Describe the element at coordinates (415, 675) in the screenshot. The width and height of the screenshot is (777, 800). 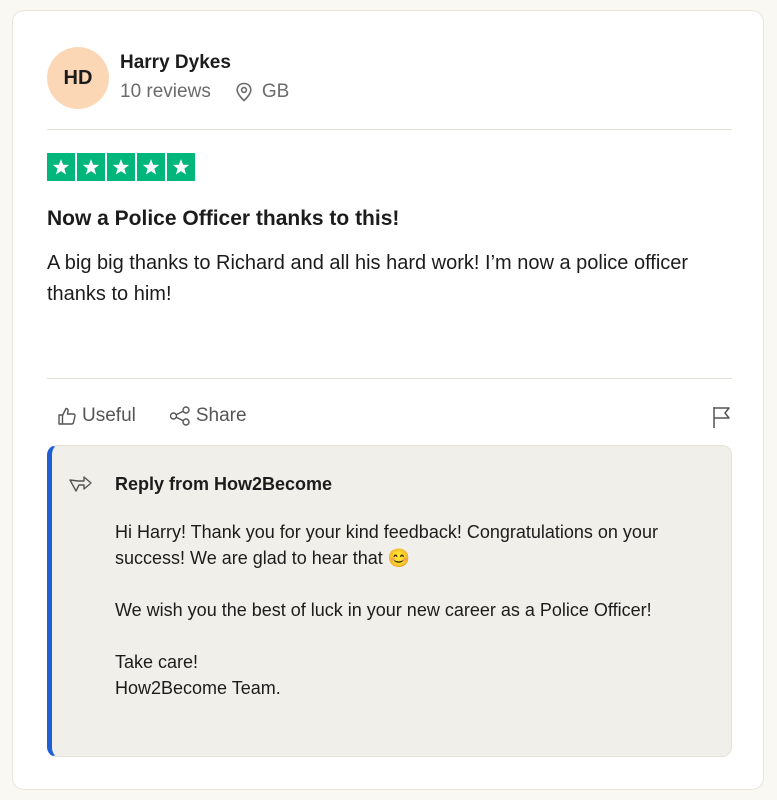
I see `reply-paragraph-3: Take care! How2Become Team.` at that location.